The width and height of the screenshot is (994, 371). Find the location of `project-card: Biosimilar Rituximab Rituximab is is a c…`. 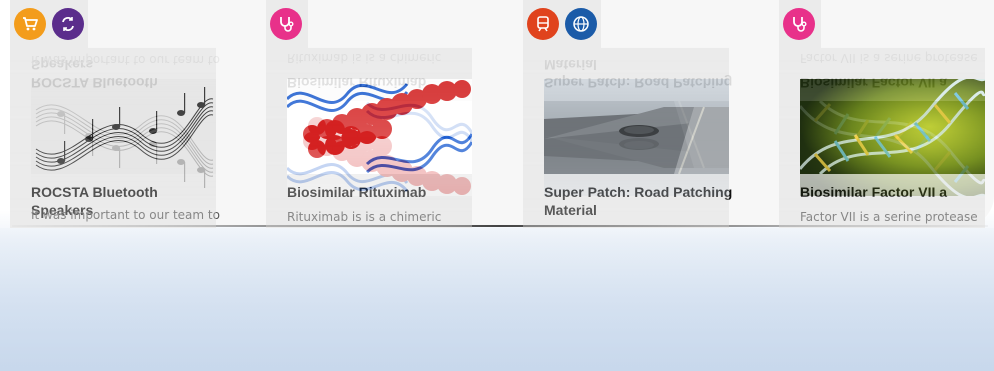

project-card: Biosimilar Rituximab Rituximab is is a c… is located at coordinates (369, 138).